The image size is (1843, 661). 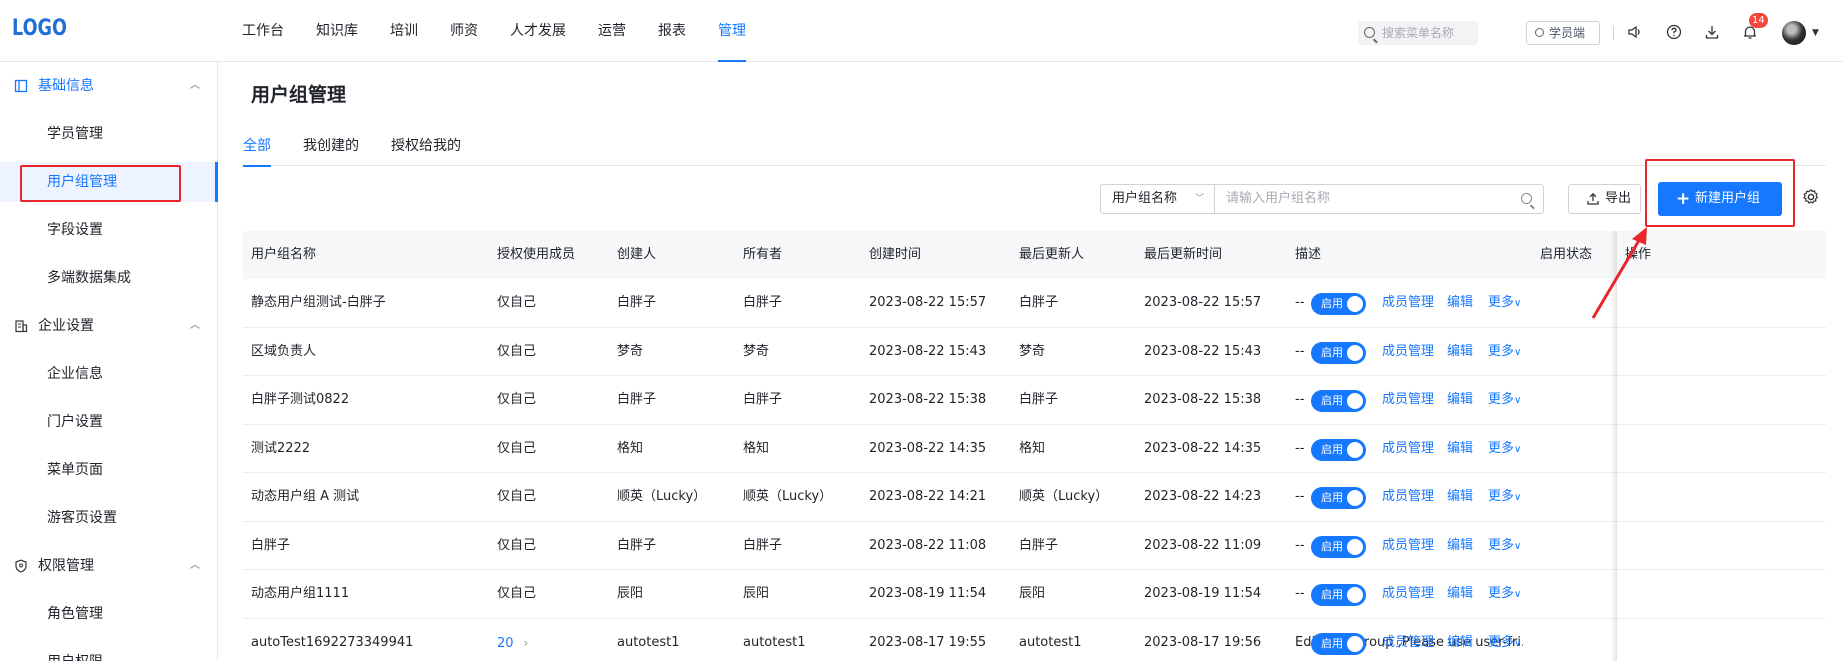 I want to click on cell-owner: 梦奇, so click(x=756, y=351).